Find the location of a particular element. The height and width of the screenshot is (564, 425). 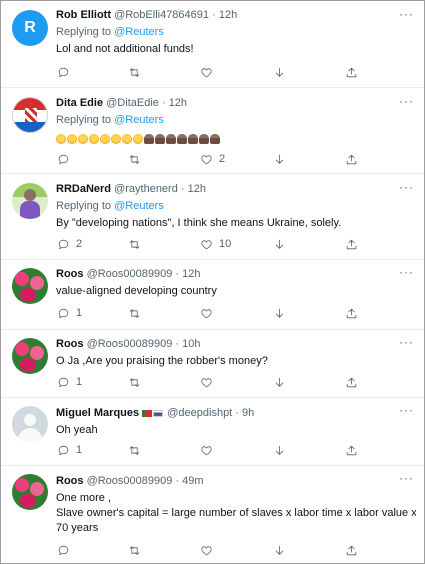

tweet-text: Lol and not additional funds! is located at coordinates (125, 49).